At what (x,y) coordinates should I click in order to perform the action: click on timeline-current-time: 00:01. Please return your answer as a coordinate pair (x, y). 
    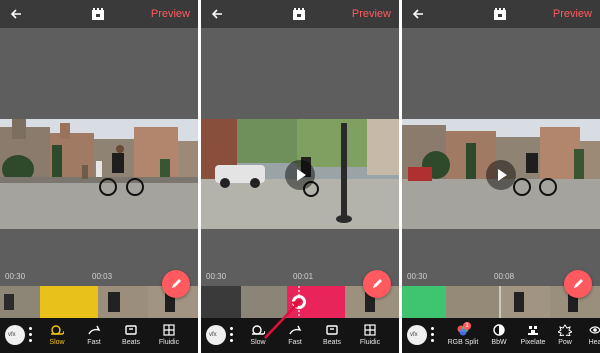
    Looking at the image, I should click on (303, 276).